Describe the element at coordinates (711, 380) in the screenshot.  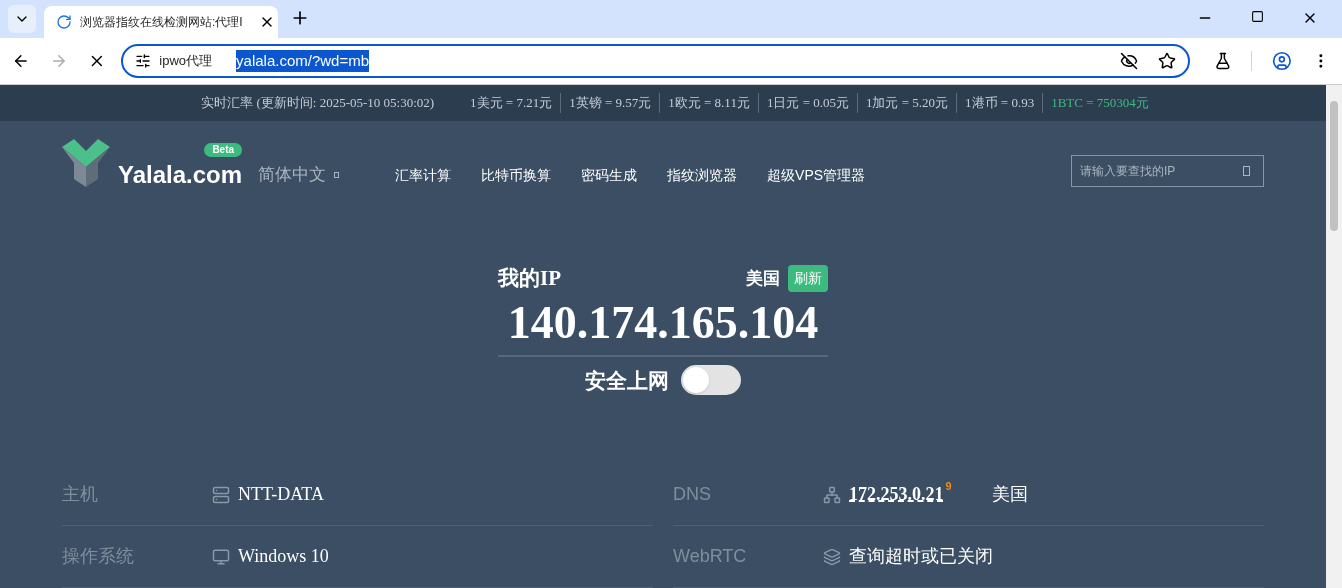
I see `secure-browsing-toggle` at that location.